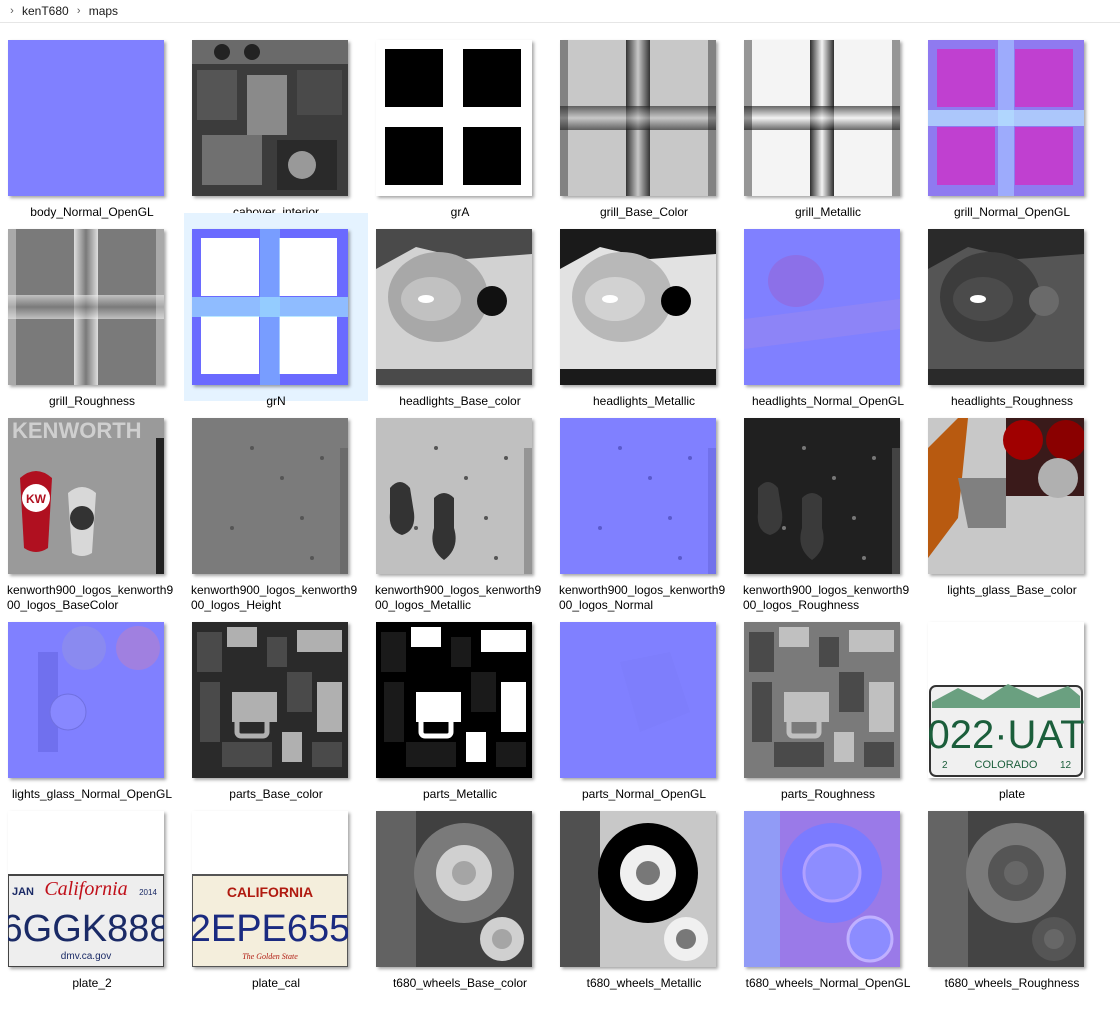 The width and height of the screenshot is (1120, 1009). I want to click on file-item: parts_Roughness, so click(828, 703).